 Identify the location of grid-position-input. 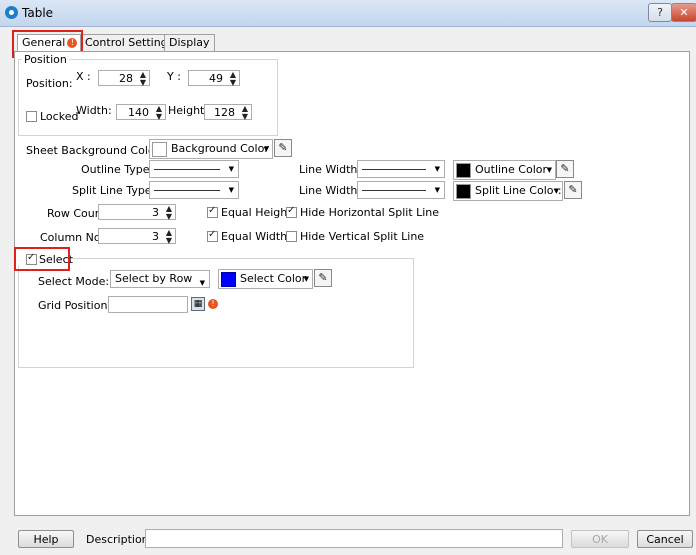
(148, 304).